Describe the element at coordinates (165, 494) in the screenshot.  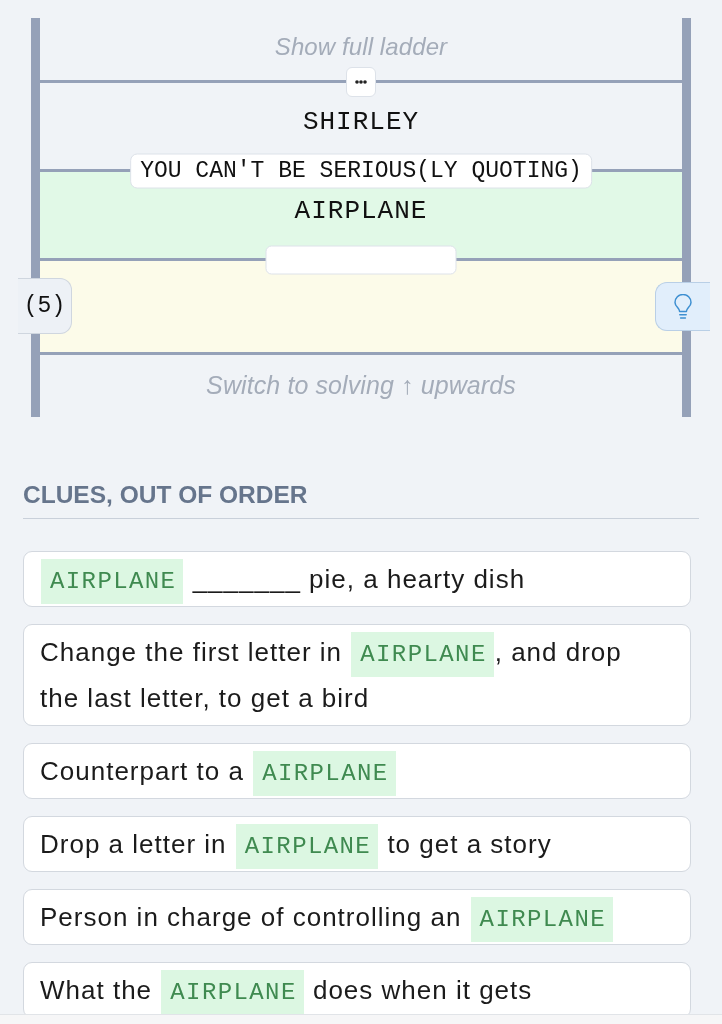
I see `section-heading: CLUES, OUT OF ORDER` at that location.